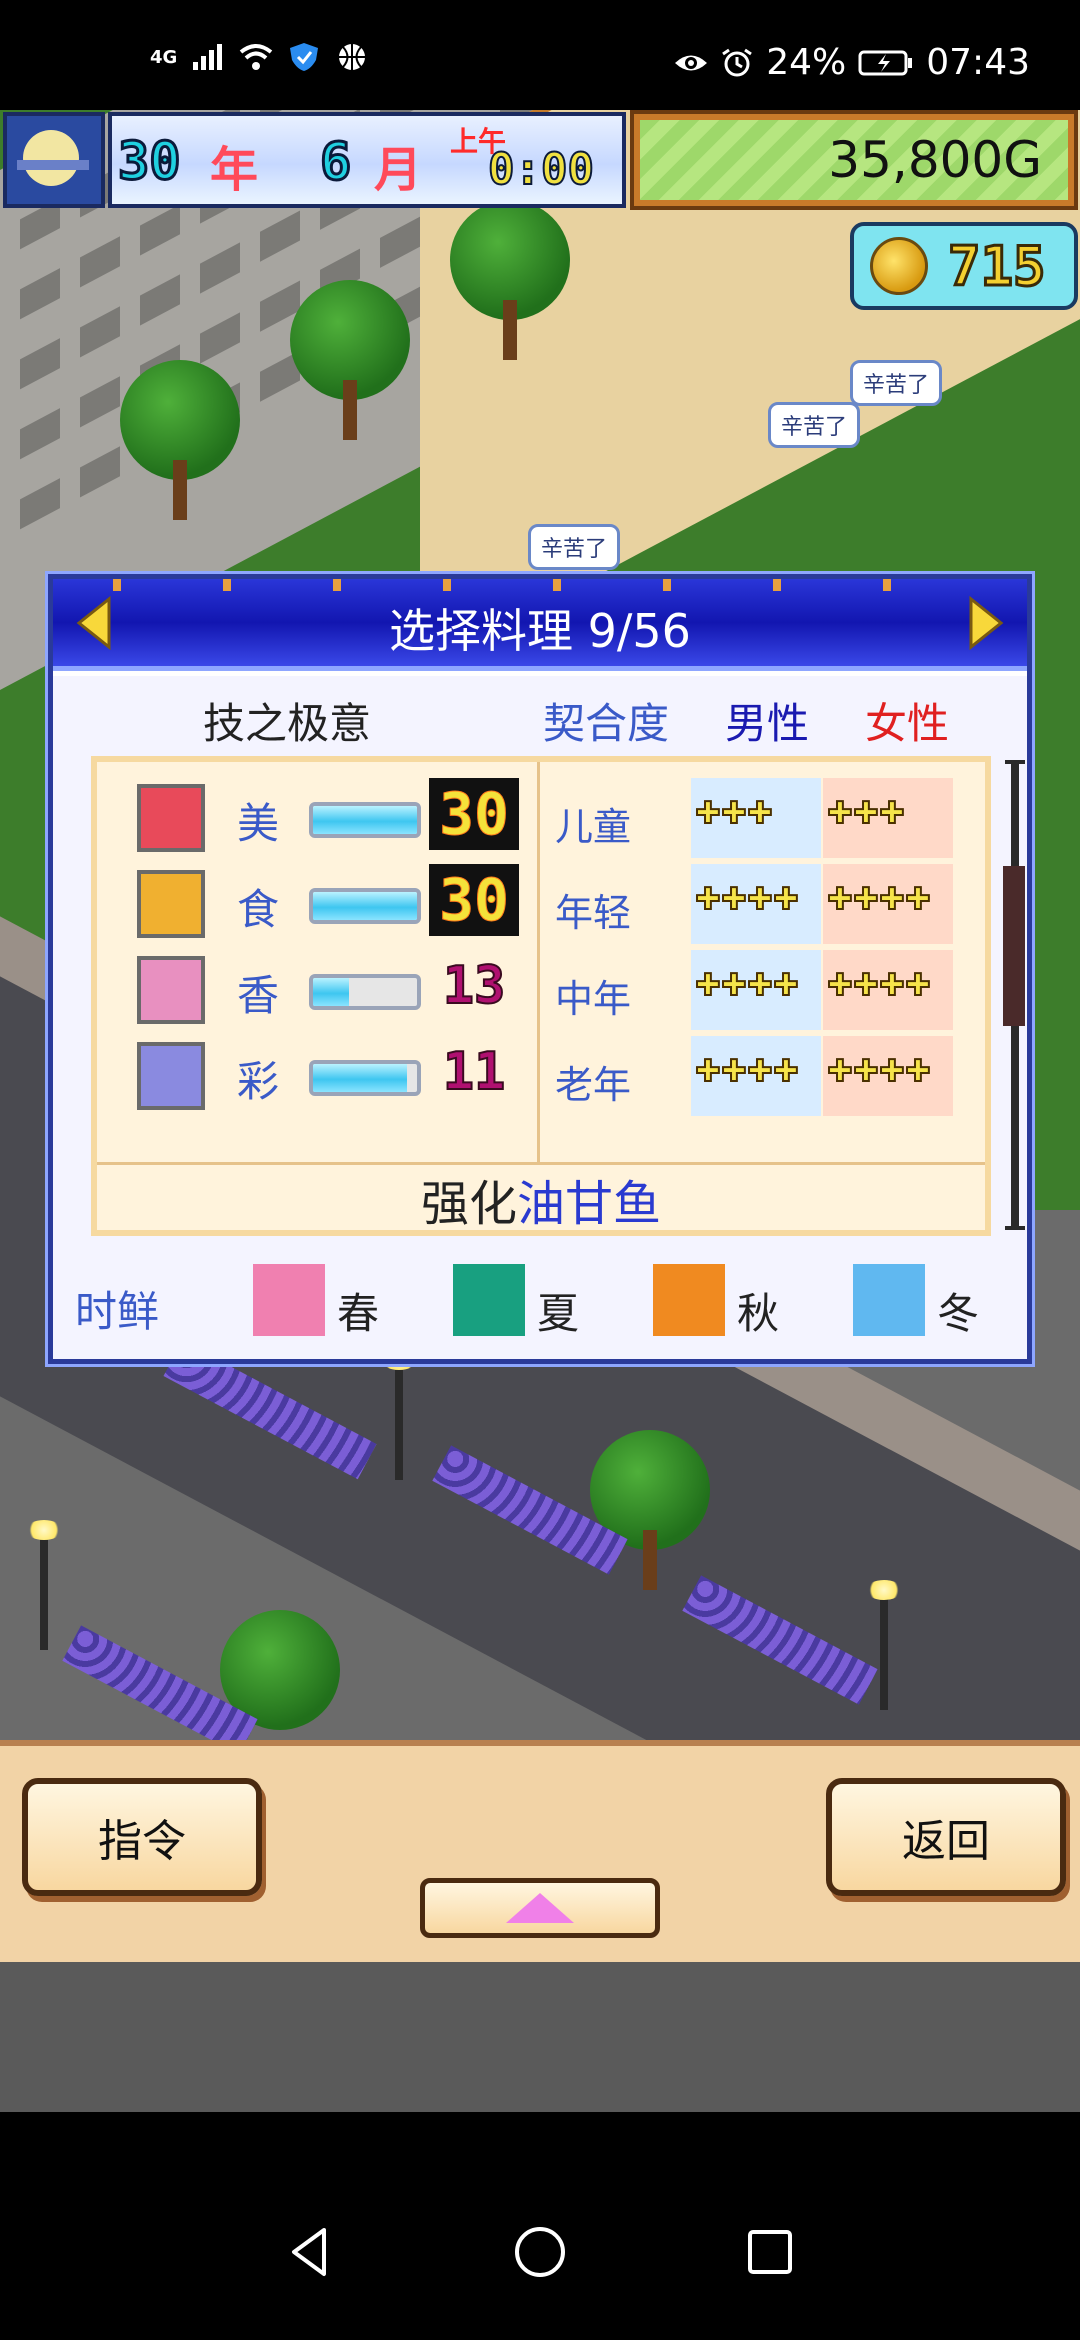 This screenshot has height=2340, width=1080. I want to click on command-button: 指令, so click(142, 1837).